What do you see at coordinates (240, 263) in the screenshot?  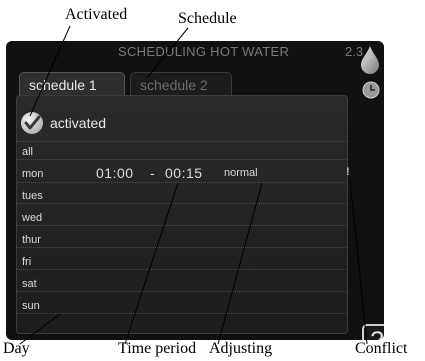 I see `leader-adjusting` at bounding box center [240, 263].